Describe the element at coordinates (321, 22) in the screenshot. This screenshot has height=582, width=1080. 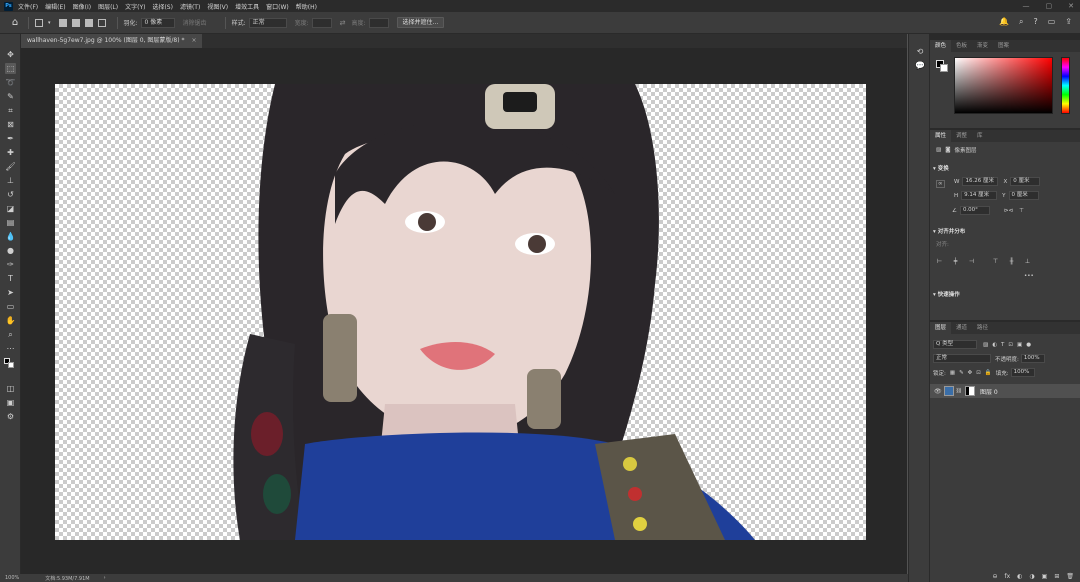
I see `width-input` at that location.